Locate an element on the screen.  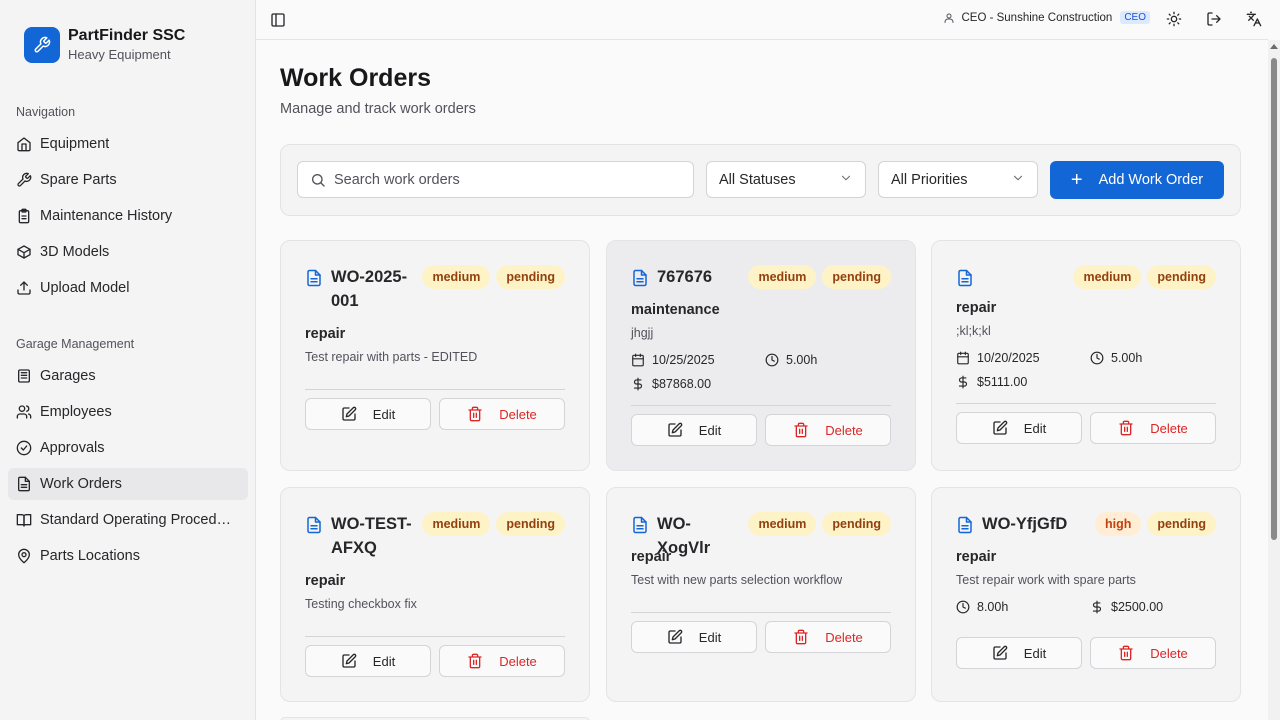
work-order-type: maintenance is located at coordinates (675, 310).